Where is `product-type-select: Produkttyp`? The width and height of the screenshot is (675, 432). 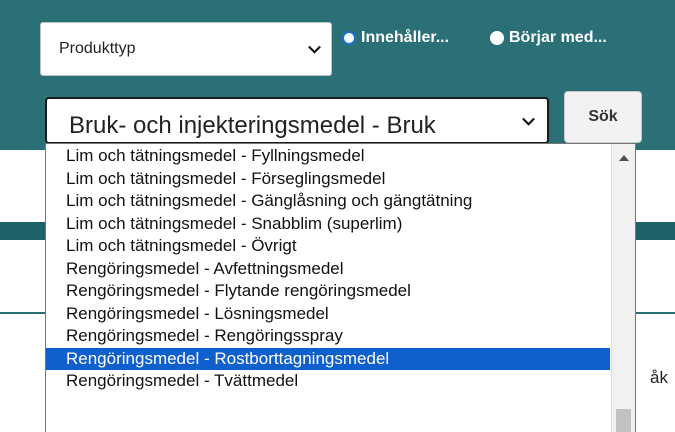 product-type-select: Produkttyp is located at coordinates (186, 49).